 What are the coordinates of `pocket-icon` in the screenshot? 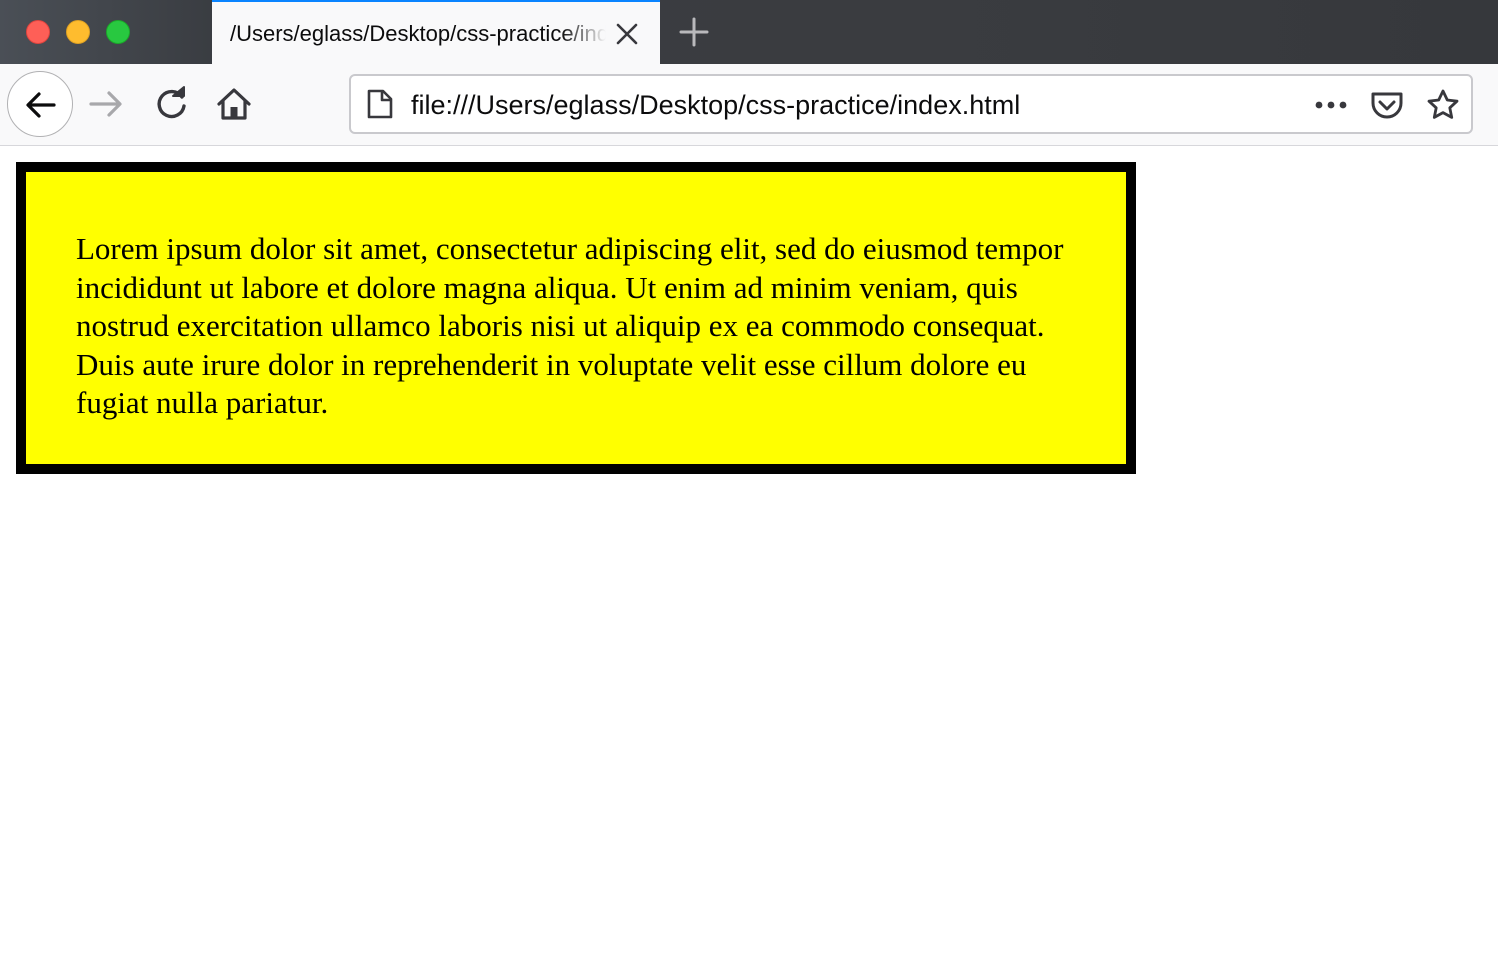 It's located at (1387, 105).